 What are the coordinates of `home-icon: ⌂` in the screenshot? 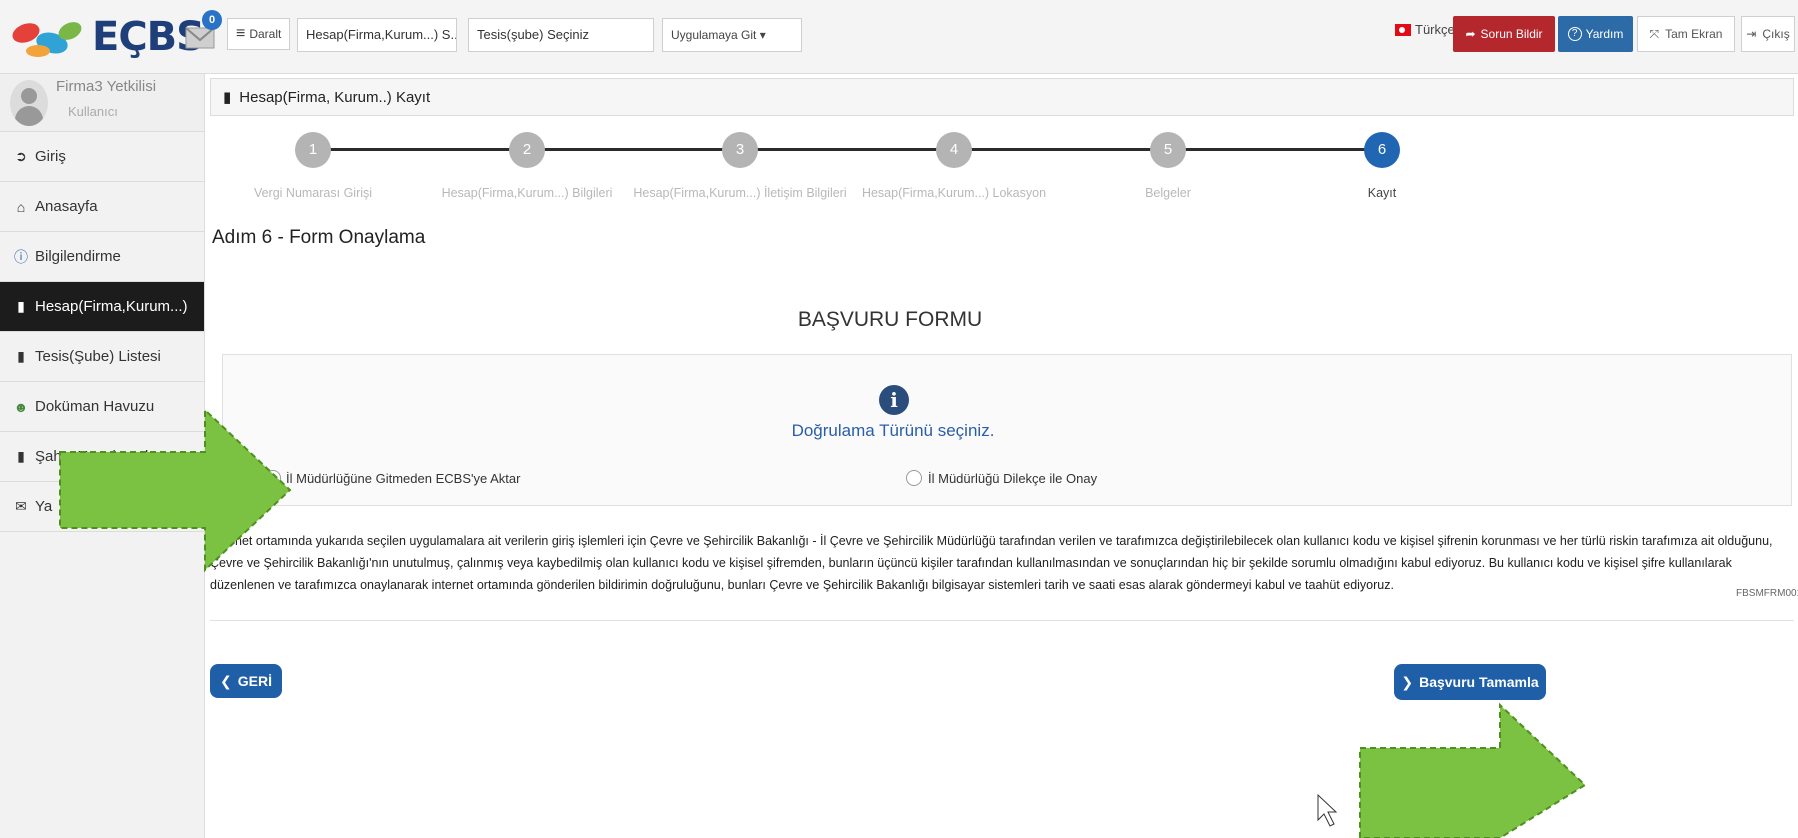 It's located at (21, 206).